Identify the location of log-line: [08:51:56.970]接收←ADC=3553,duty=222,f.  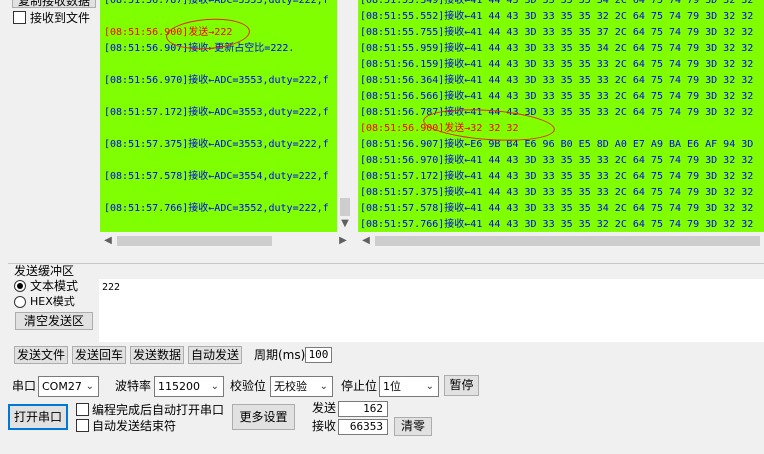
(216, 80).